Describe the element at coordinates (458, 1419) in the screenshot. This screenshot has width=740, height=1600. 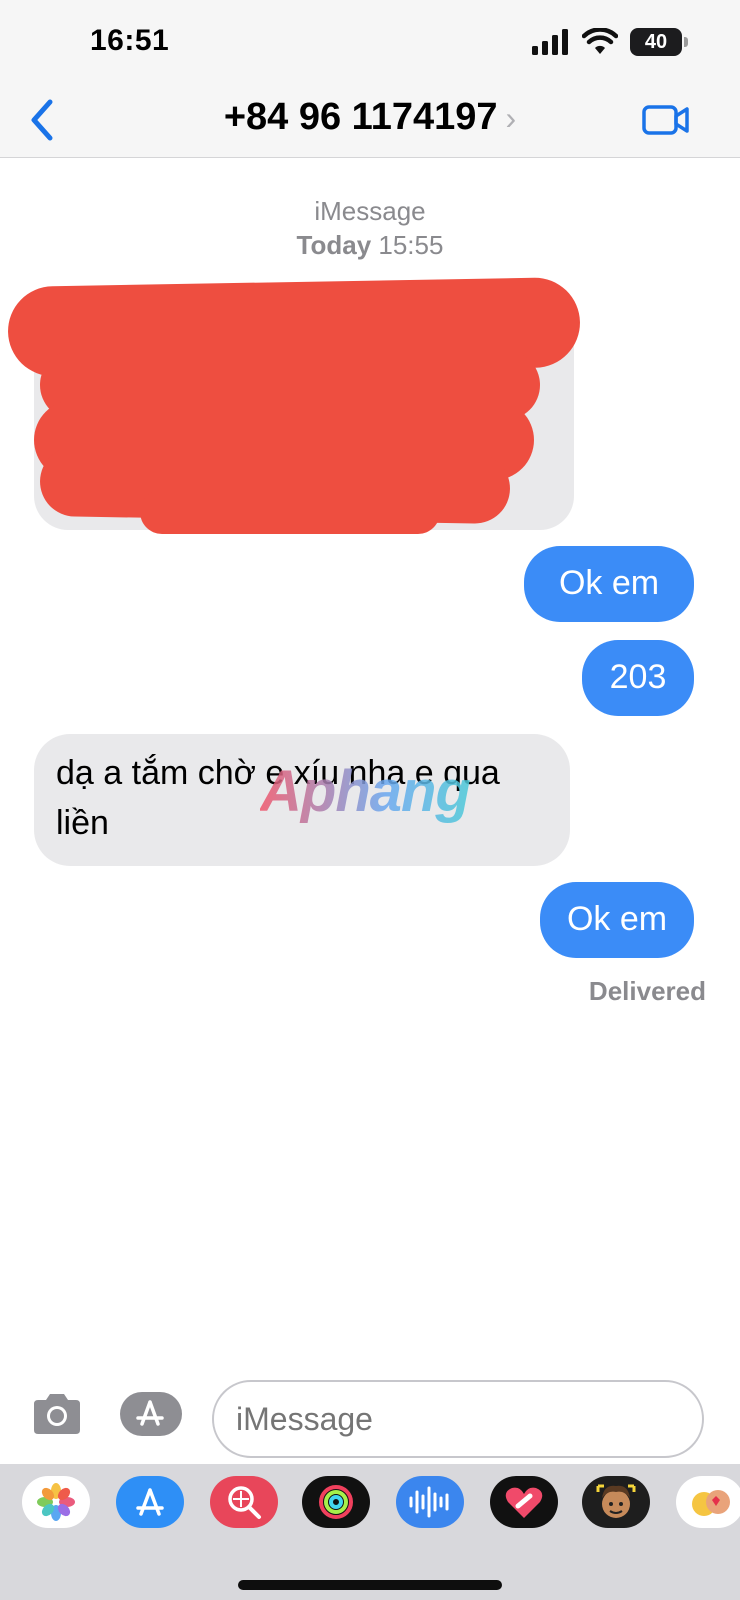
I see `message-input` at that location.